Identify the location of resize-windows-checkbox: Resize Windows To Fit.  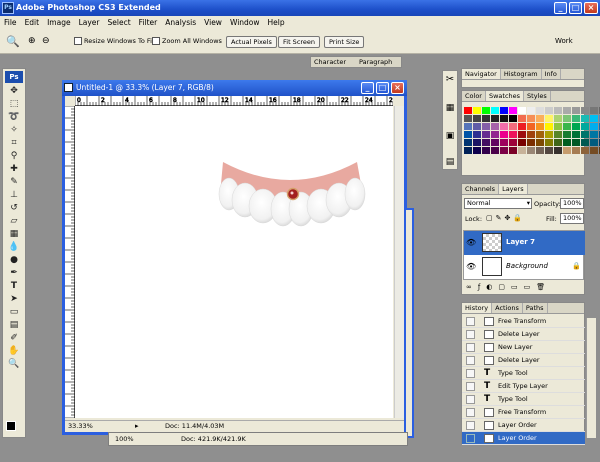
(114, 41).